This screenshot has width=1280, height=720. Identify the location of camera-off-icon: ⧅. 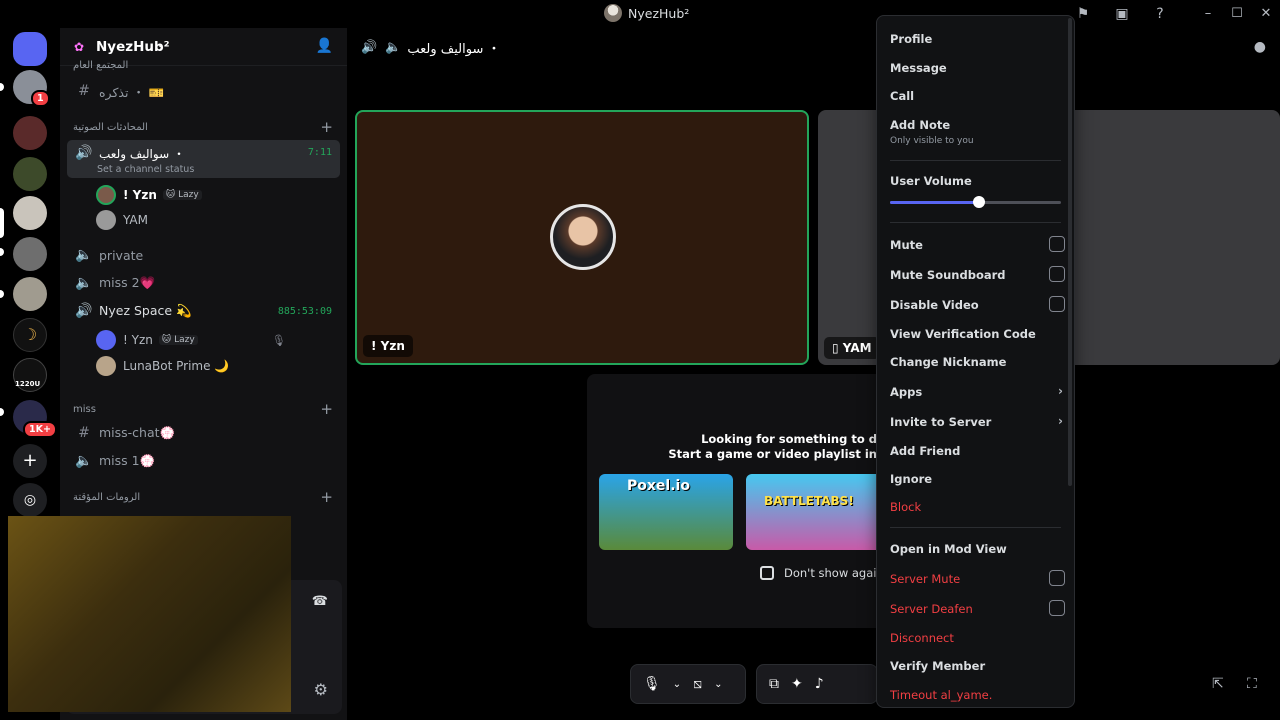
(697, 684).